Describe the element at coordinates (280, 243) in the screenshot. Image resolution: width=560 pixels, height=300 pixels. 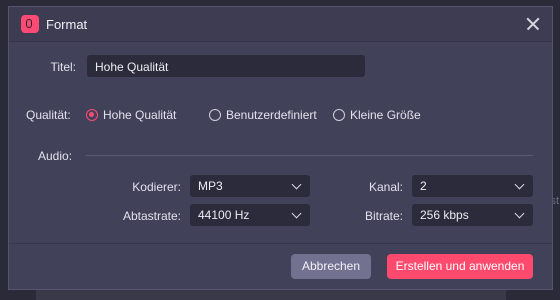
I see `footer-divider` at that location.